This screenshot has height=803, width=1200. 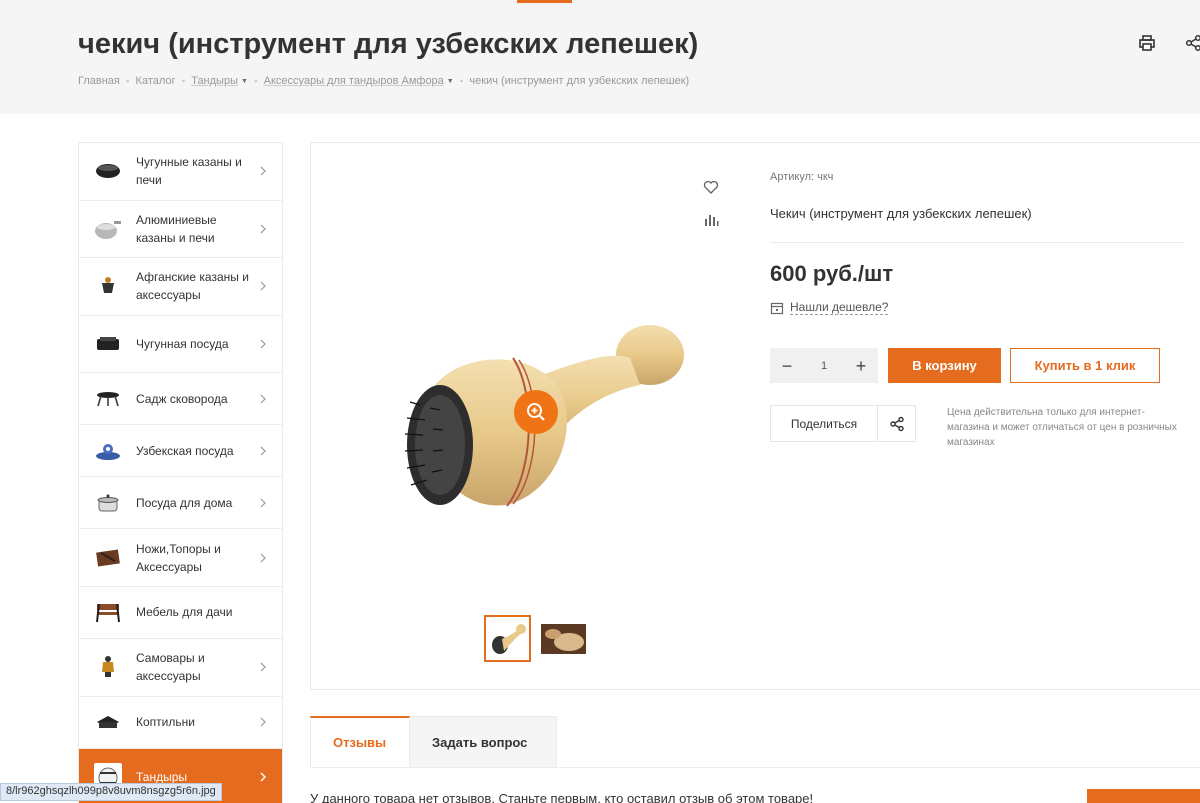 What do you see at coordinates (108, 558) in the screenshot?
I see `knives-thumb-icon` at bounding box center [108, 558].